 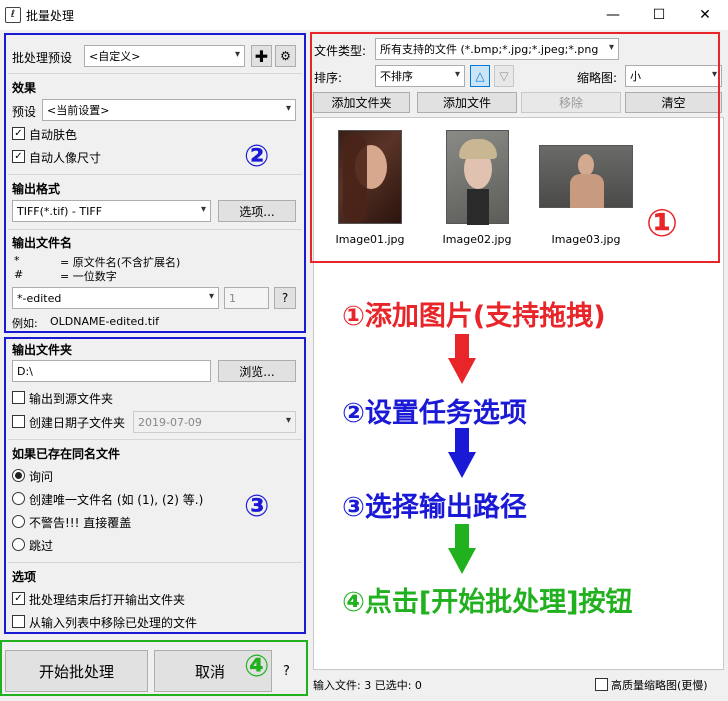 I want to click on start-batch-button: 开始批处理, so click(x=76, y=671).